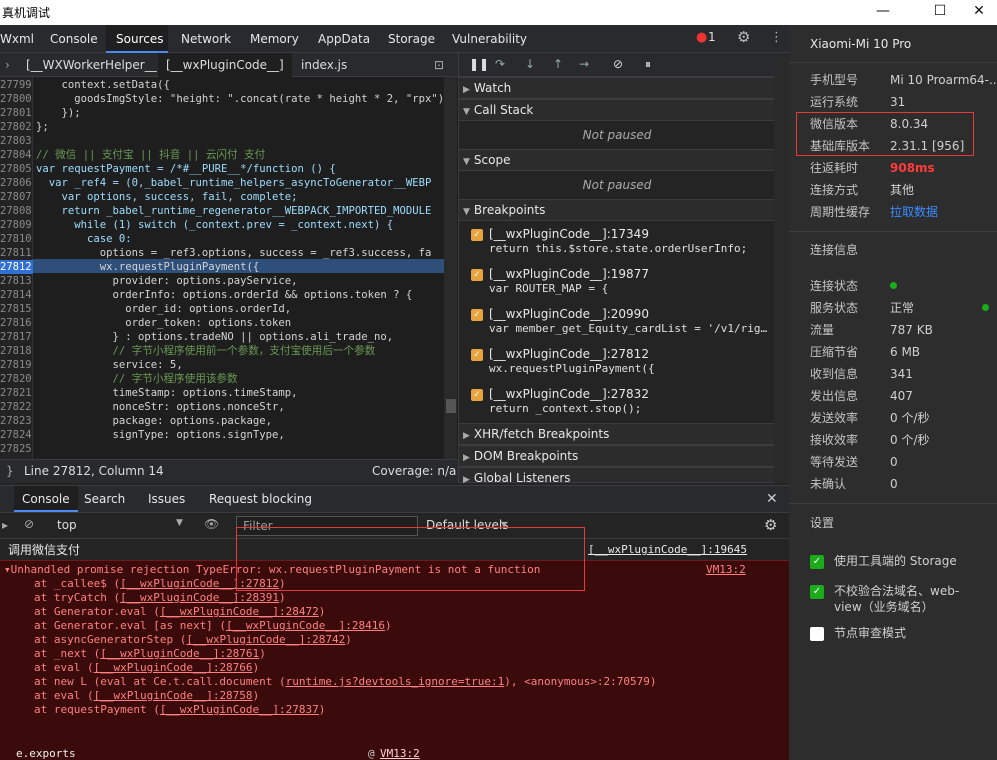 This screenshot has width=997, height=760. I want to click on line-number: 27805, so click(16, 169).